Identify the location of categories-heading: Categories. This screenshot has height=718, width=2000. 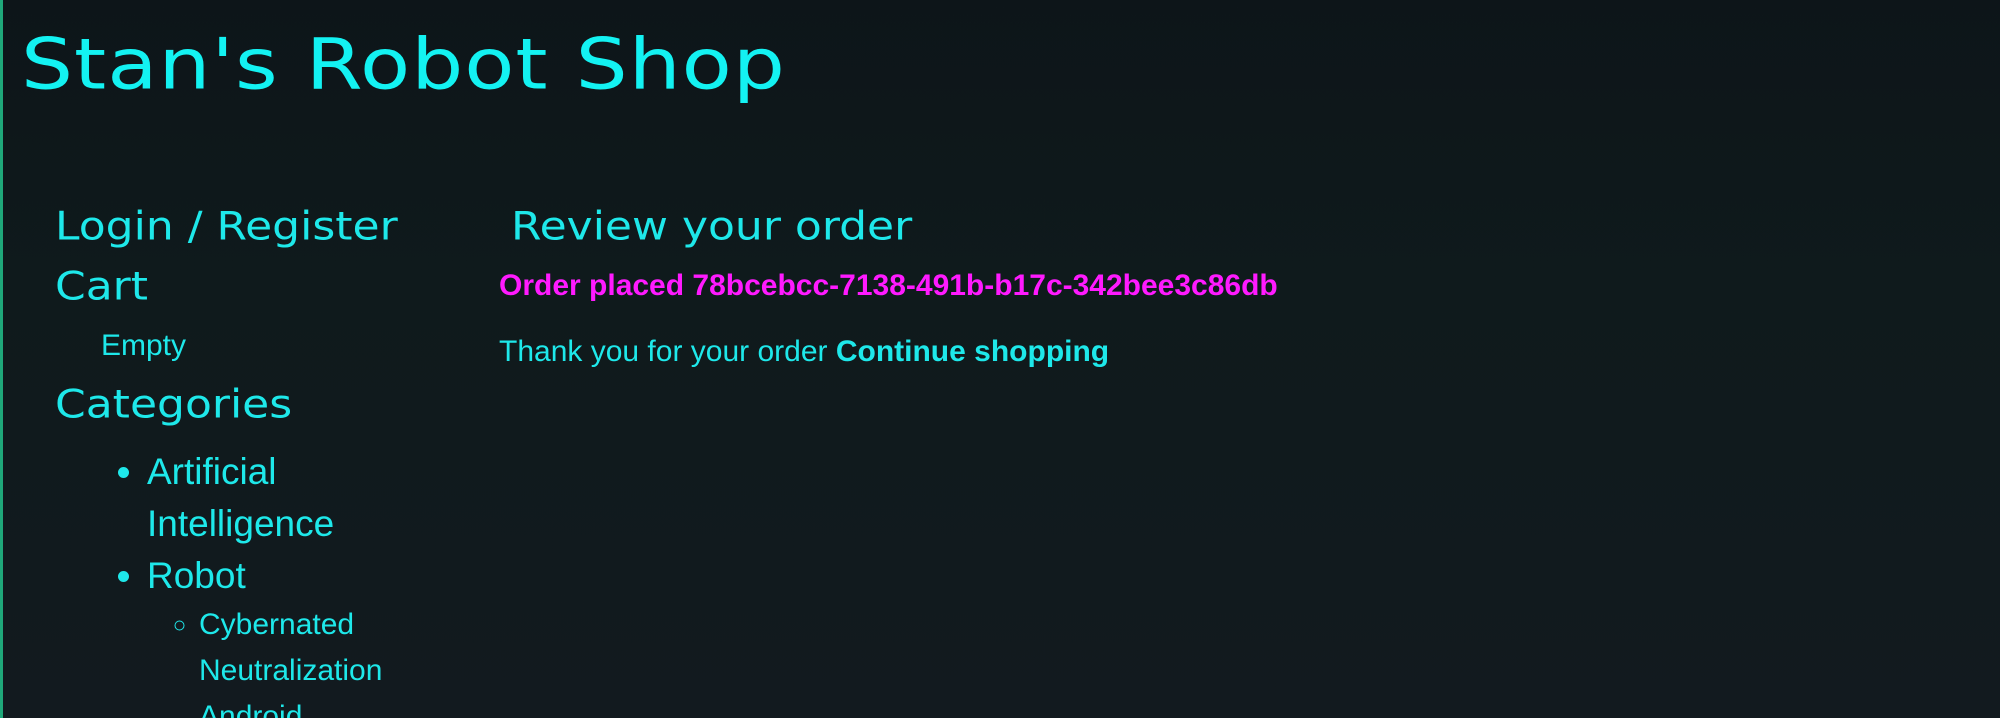
(174, 404).